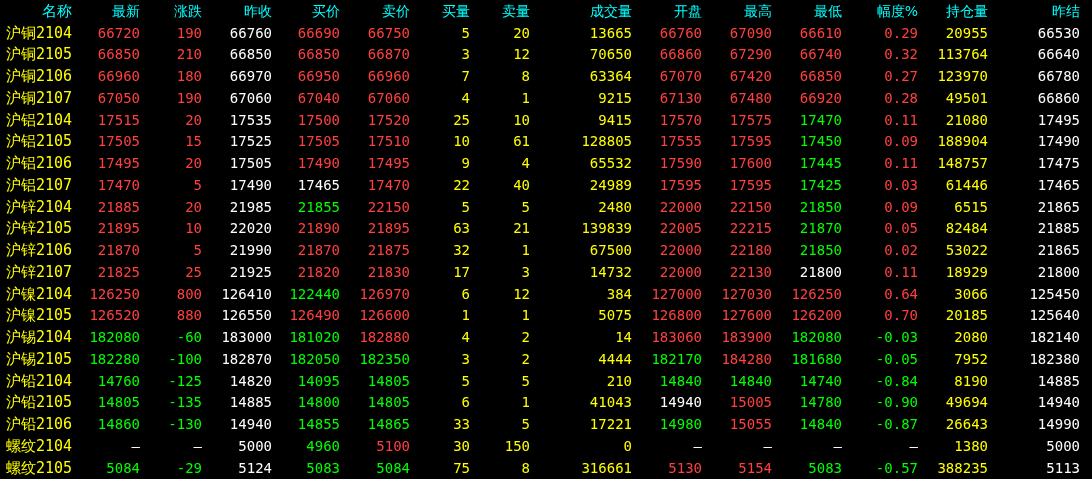 The image size is (1092, 479). Describe the element at coordinates (615, 119) in the screenshot. I see `table-cell: 9415` at that location.